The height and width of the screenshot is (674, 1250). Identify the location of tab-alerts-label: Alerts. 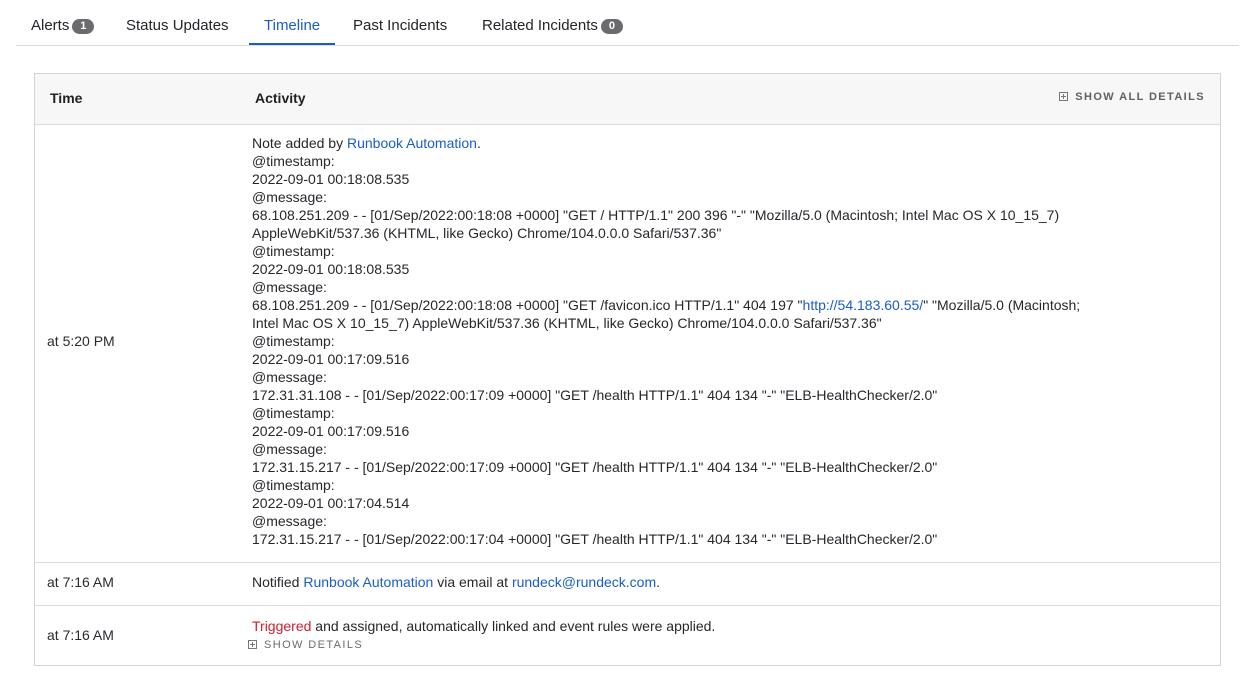
(50, 25).